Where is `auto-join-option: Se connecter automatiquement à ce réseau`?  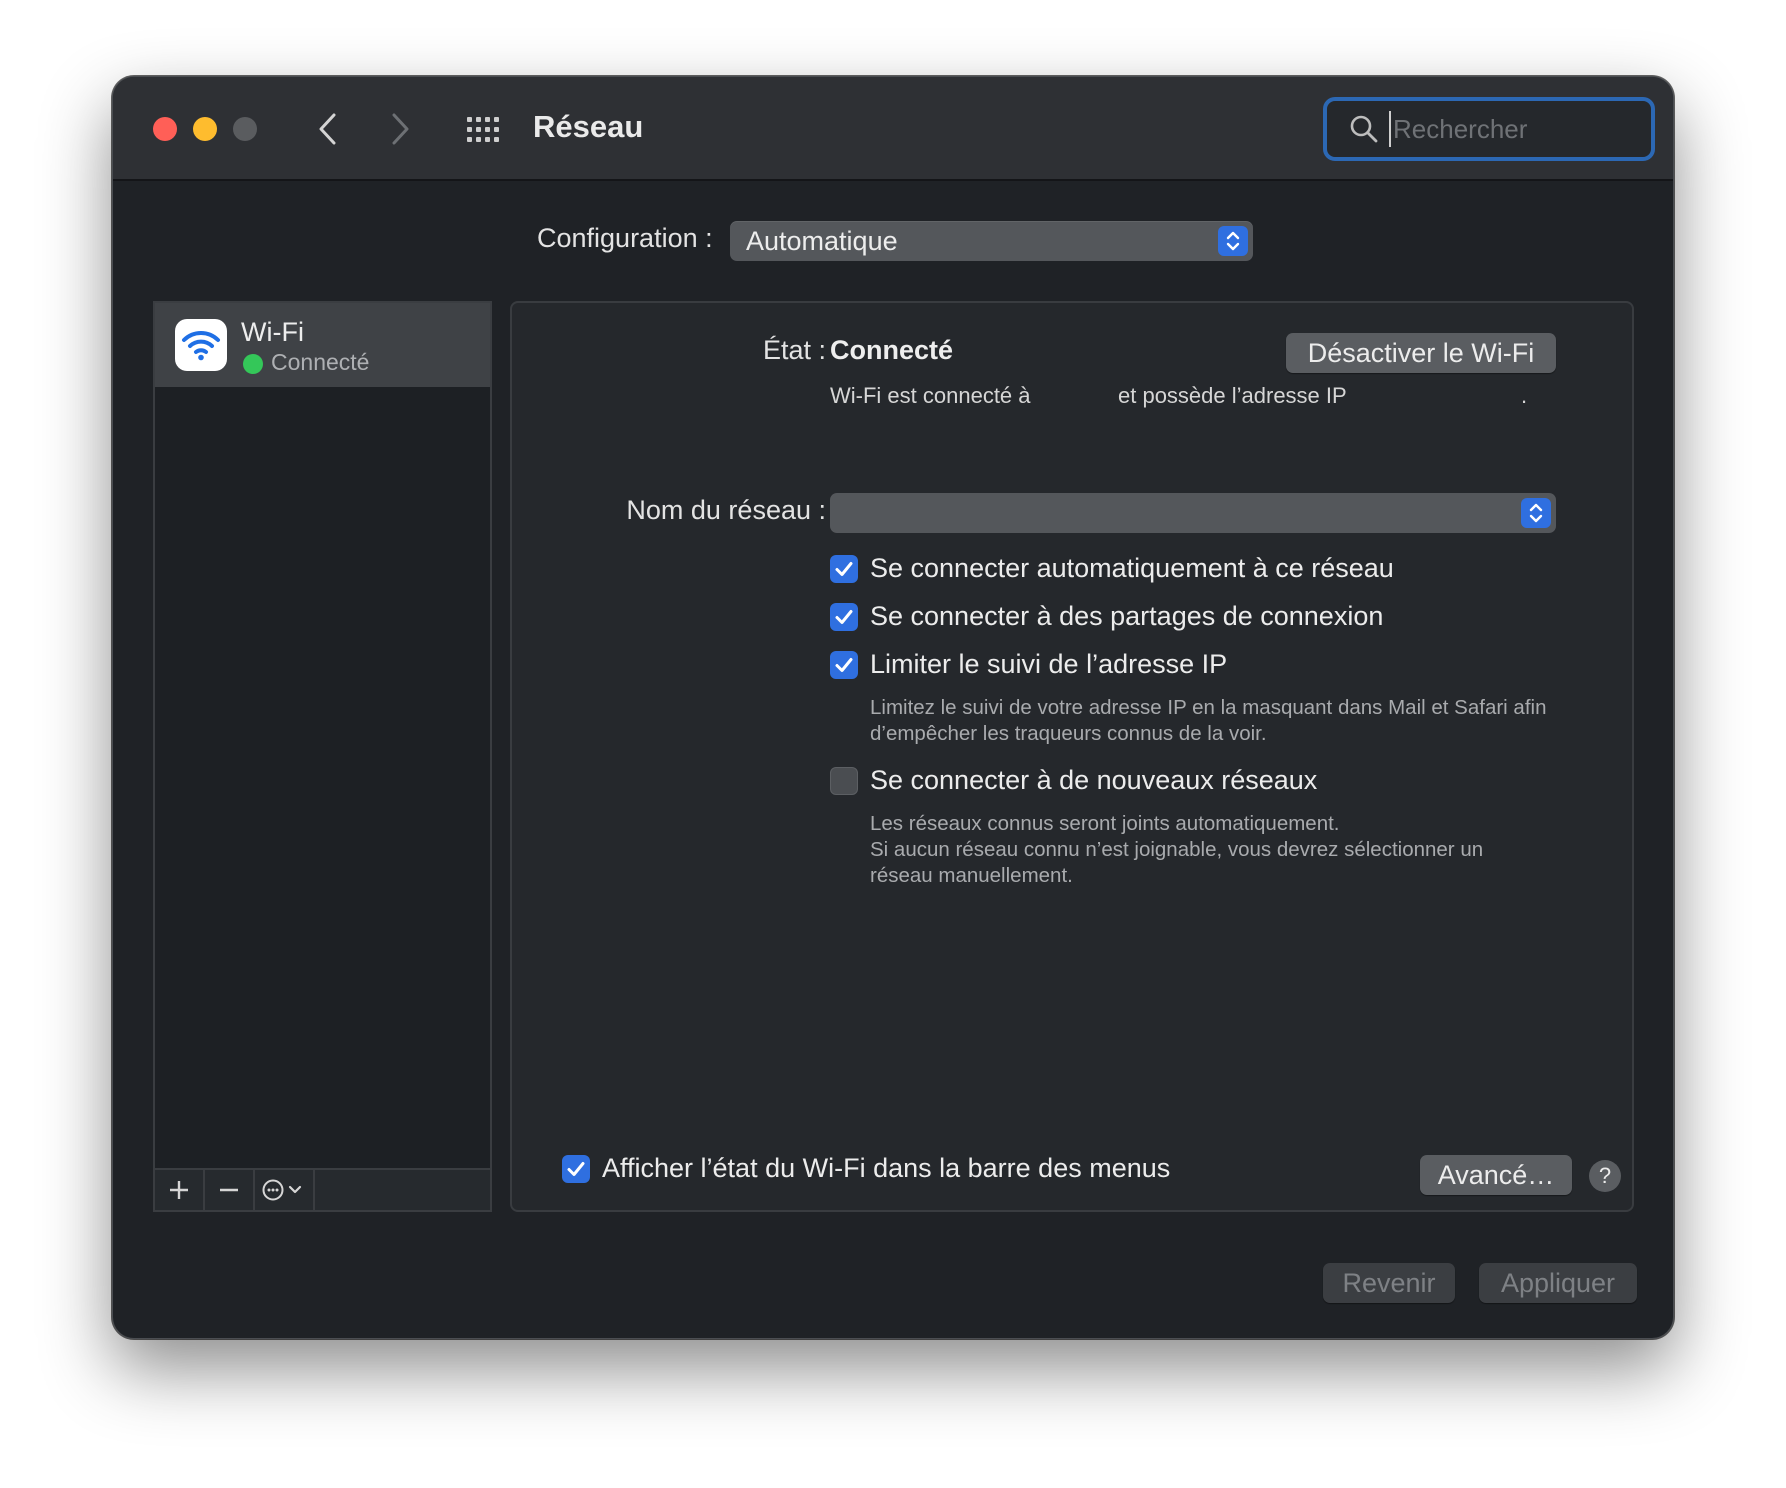 auto-join-option: Se connecter automatiquement à ce réseau is located at coordinates (1112, 568).